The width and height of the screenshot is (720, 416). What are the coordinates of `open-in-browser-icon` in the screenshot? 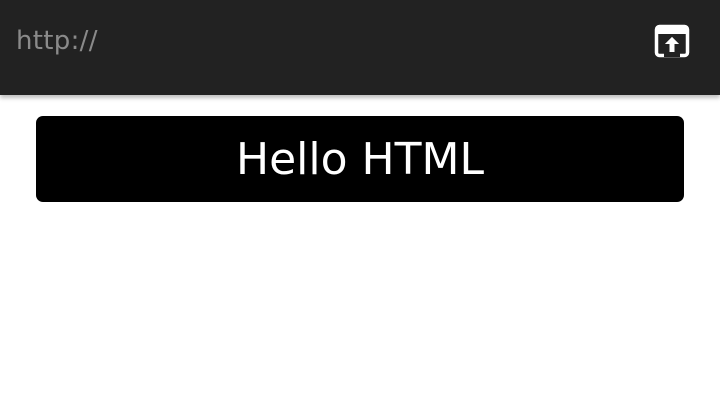 It's located at (672, 41).